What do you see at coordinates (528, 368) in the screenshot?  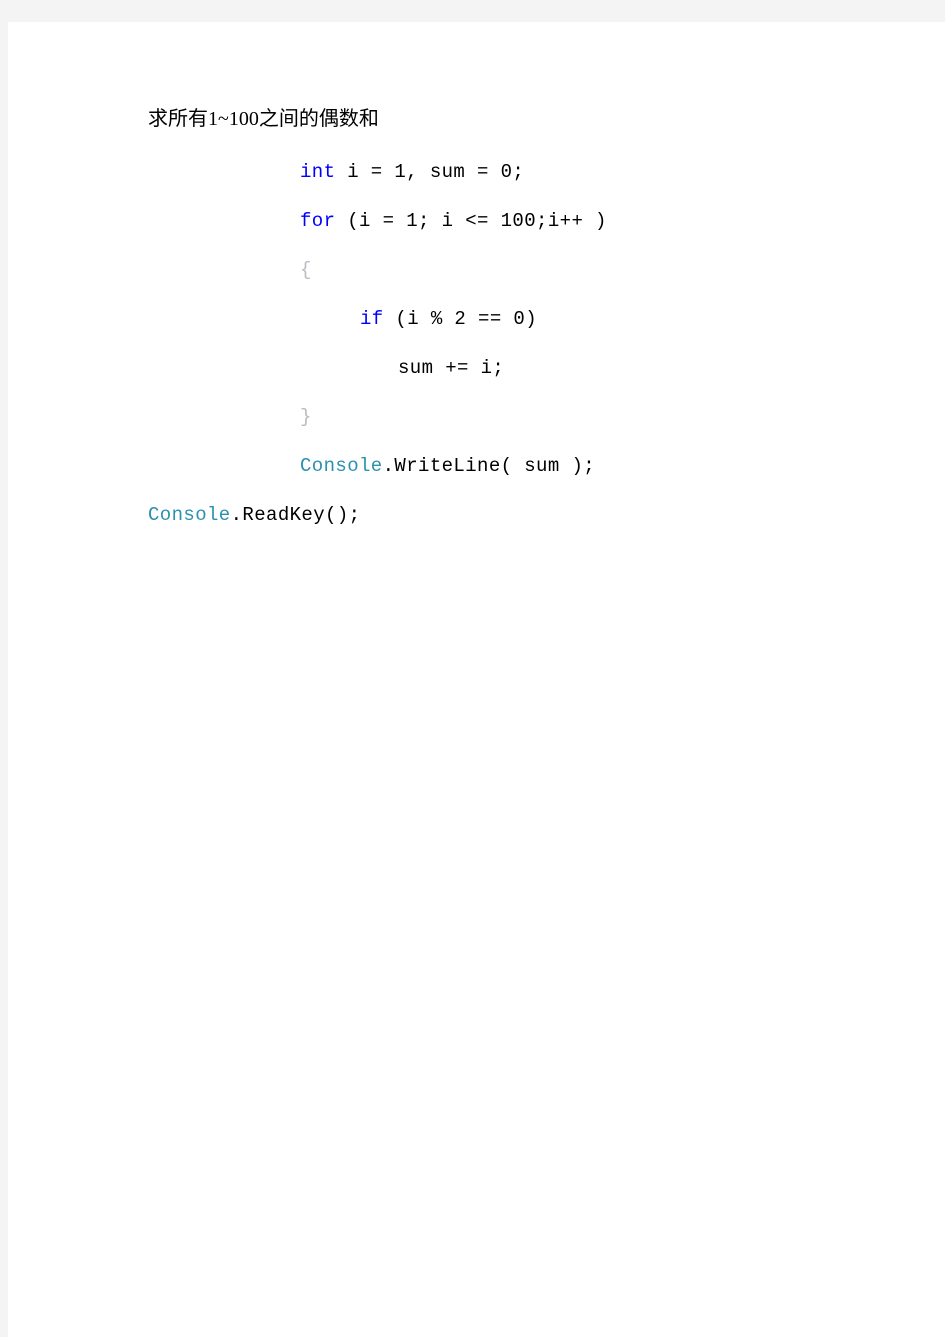 I see `code-line: sum += i;` at bounding box center [528, 368].